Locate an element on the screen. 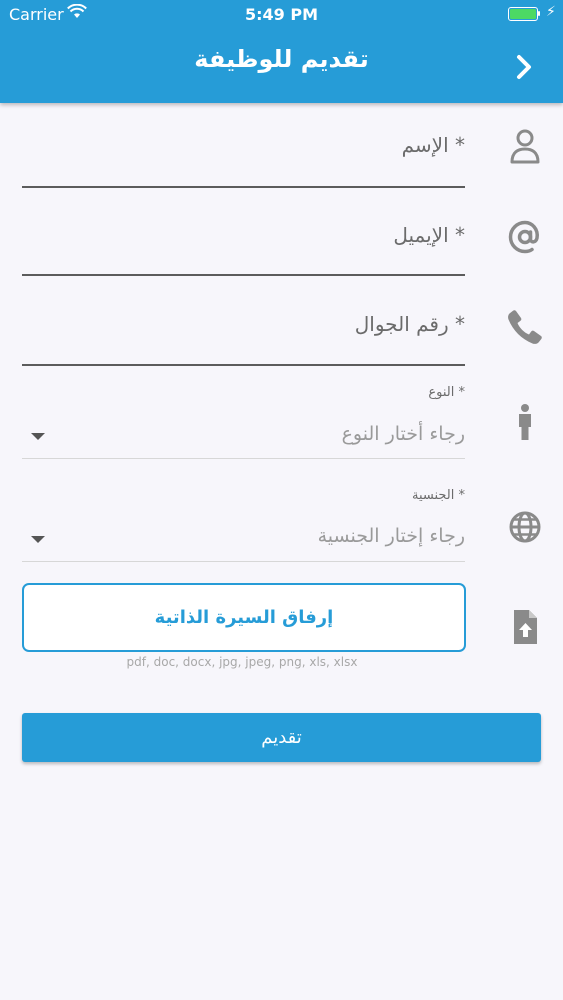 This screenshot has width=563, height=1000. email-field: الإيميل * is located at coordinates (245, 235).